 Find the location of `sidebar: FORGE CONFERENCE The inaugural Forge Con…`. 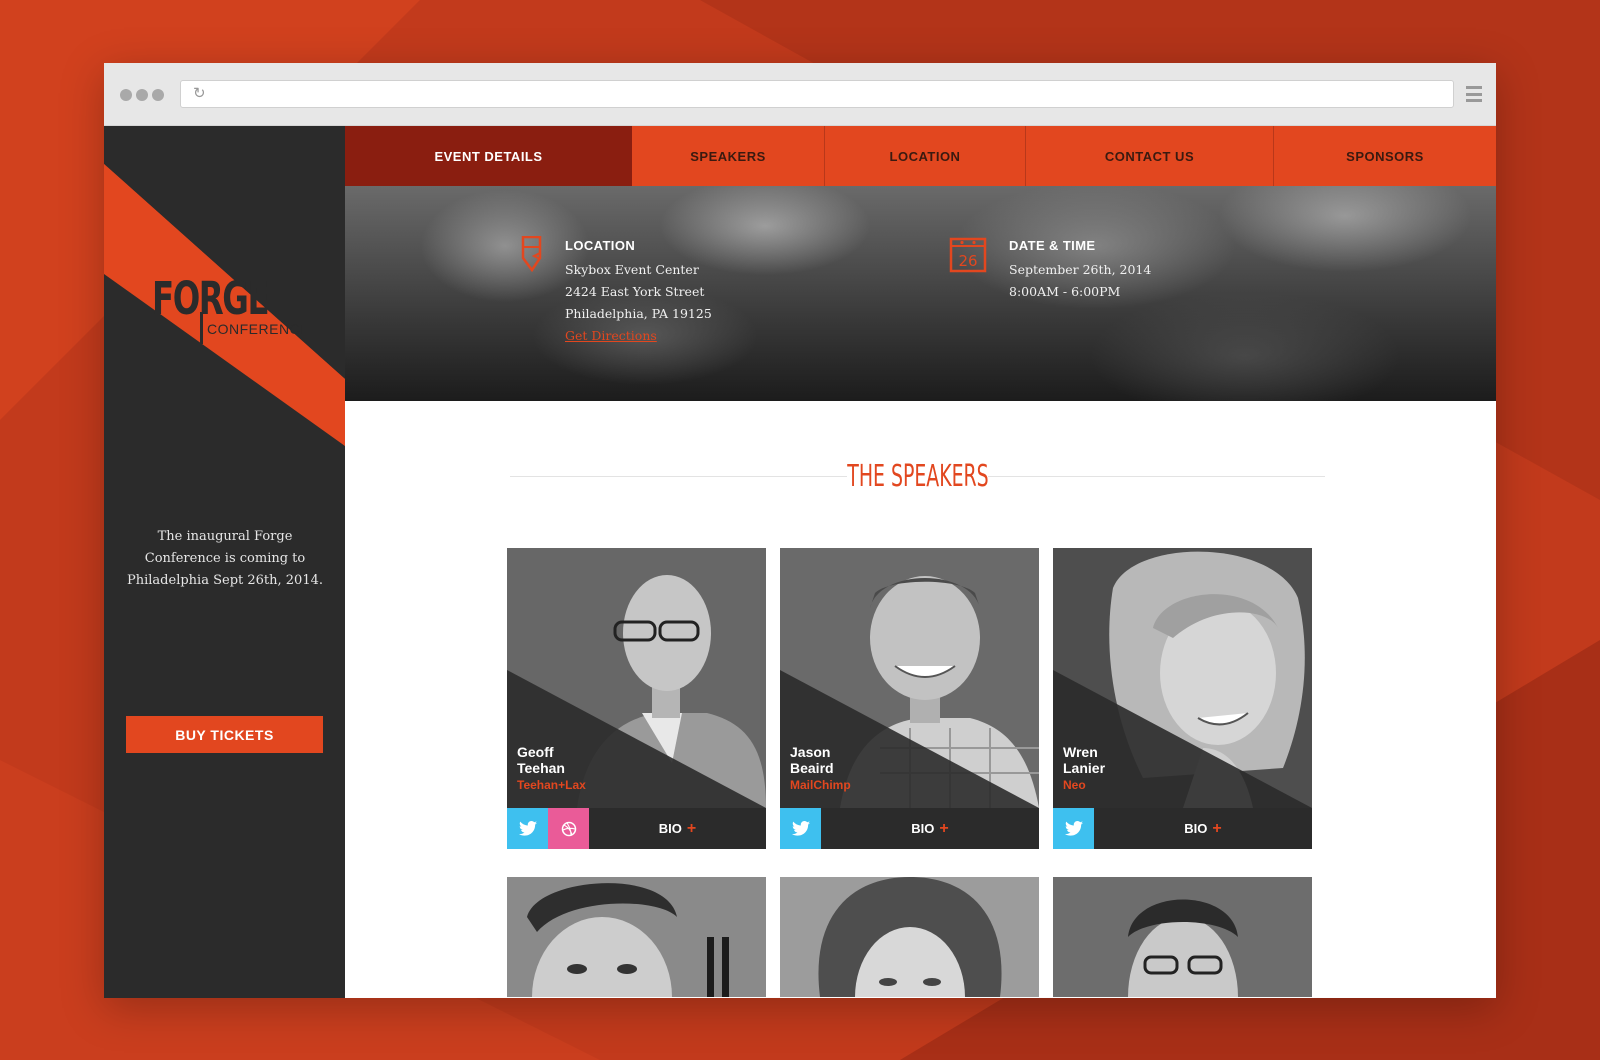

sidebar: FORGE CONFERENCE The inaugural Forge Con… is located at coordinates (224, 562).